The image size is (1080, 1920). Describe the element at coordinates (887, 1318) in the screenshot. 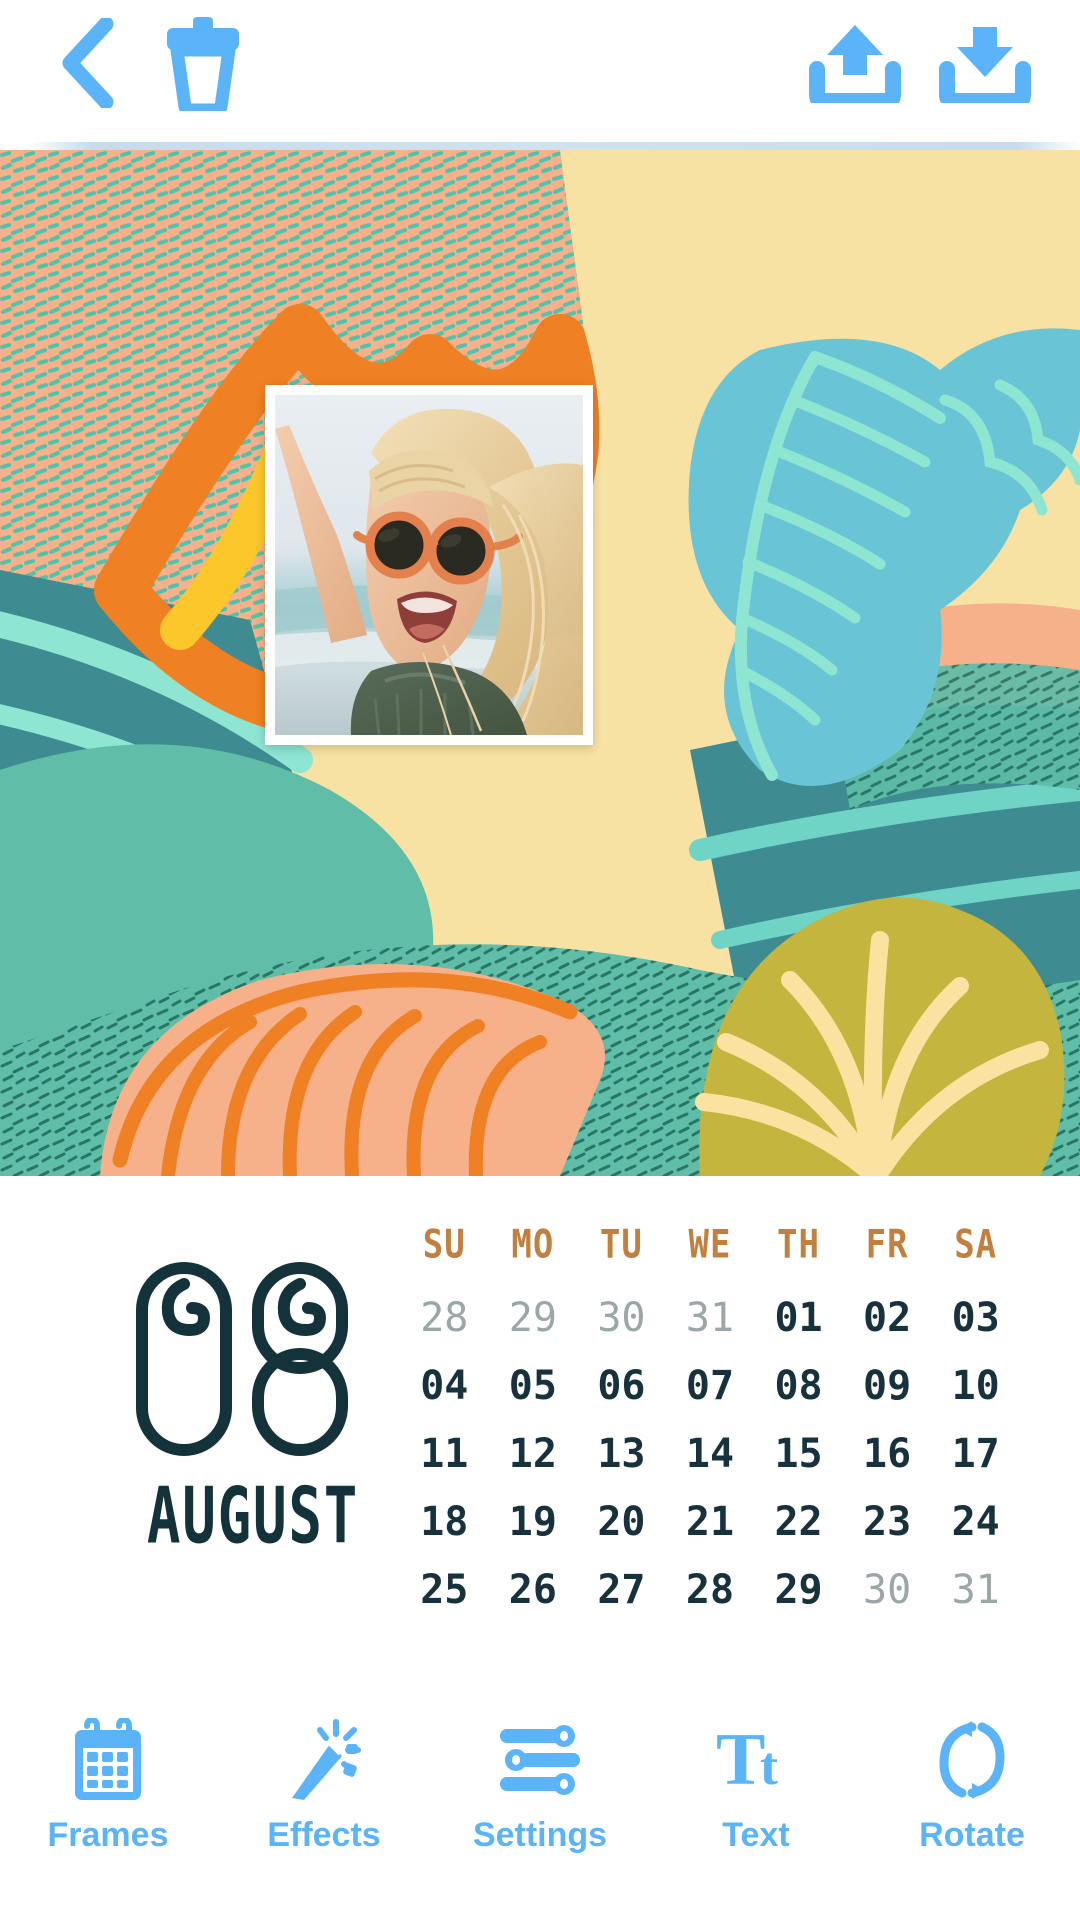

I see `calendar-day-cell: 02` at that location.